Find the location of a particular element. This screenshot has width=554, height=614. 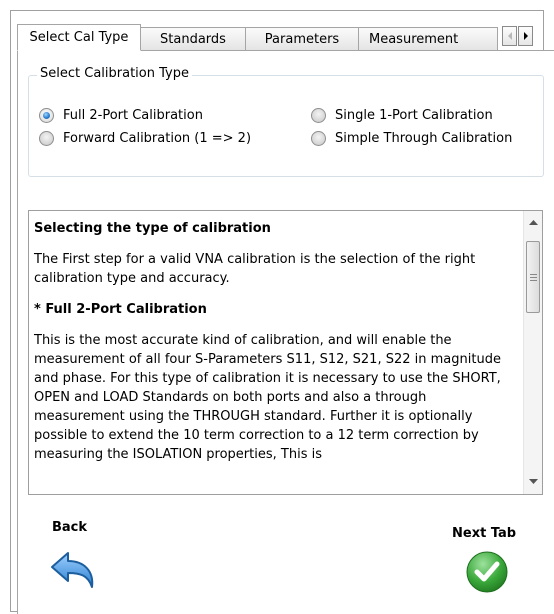

chevron-down-icon is located at coordinates (533, 481).